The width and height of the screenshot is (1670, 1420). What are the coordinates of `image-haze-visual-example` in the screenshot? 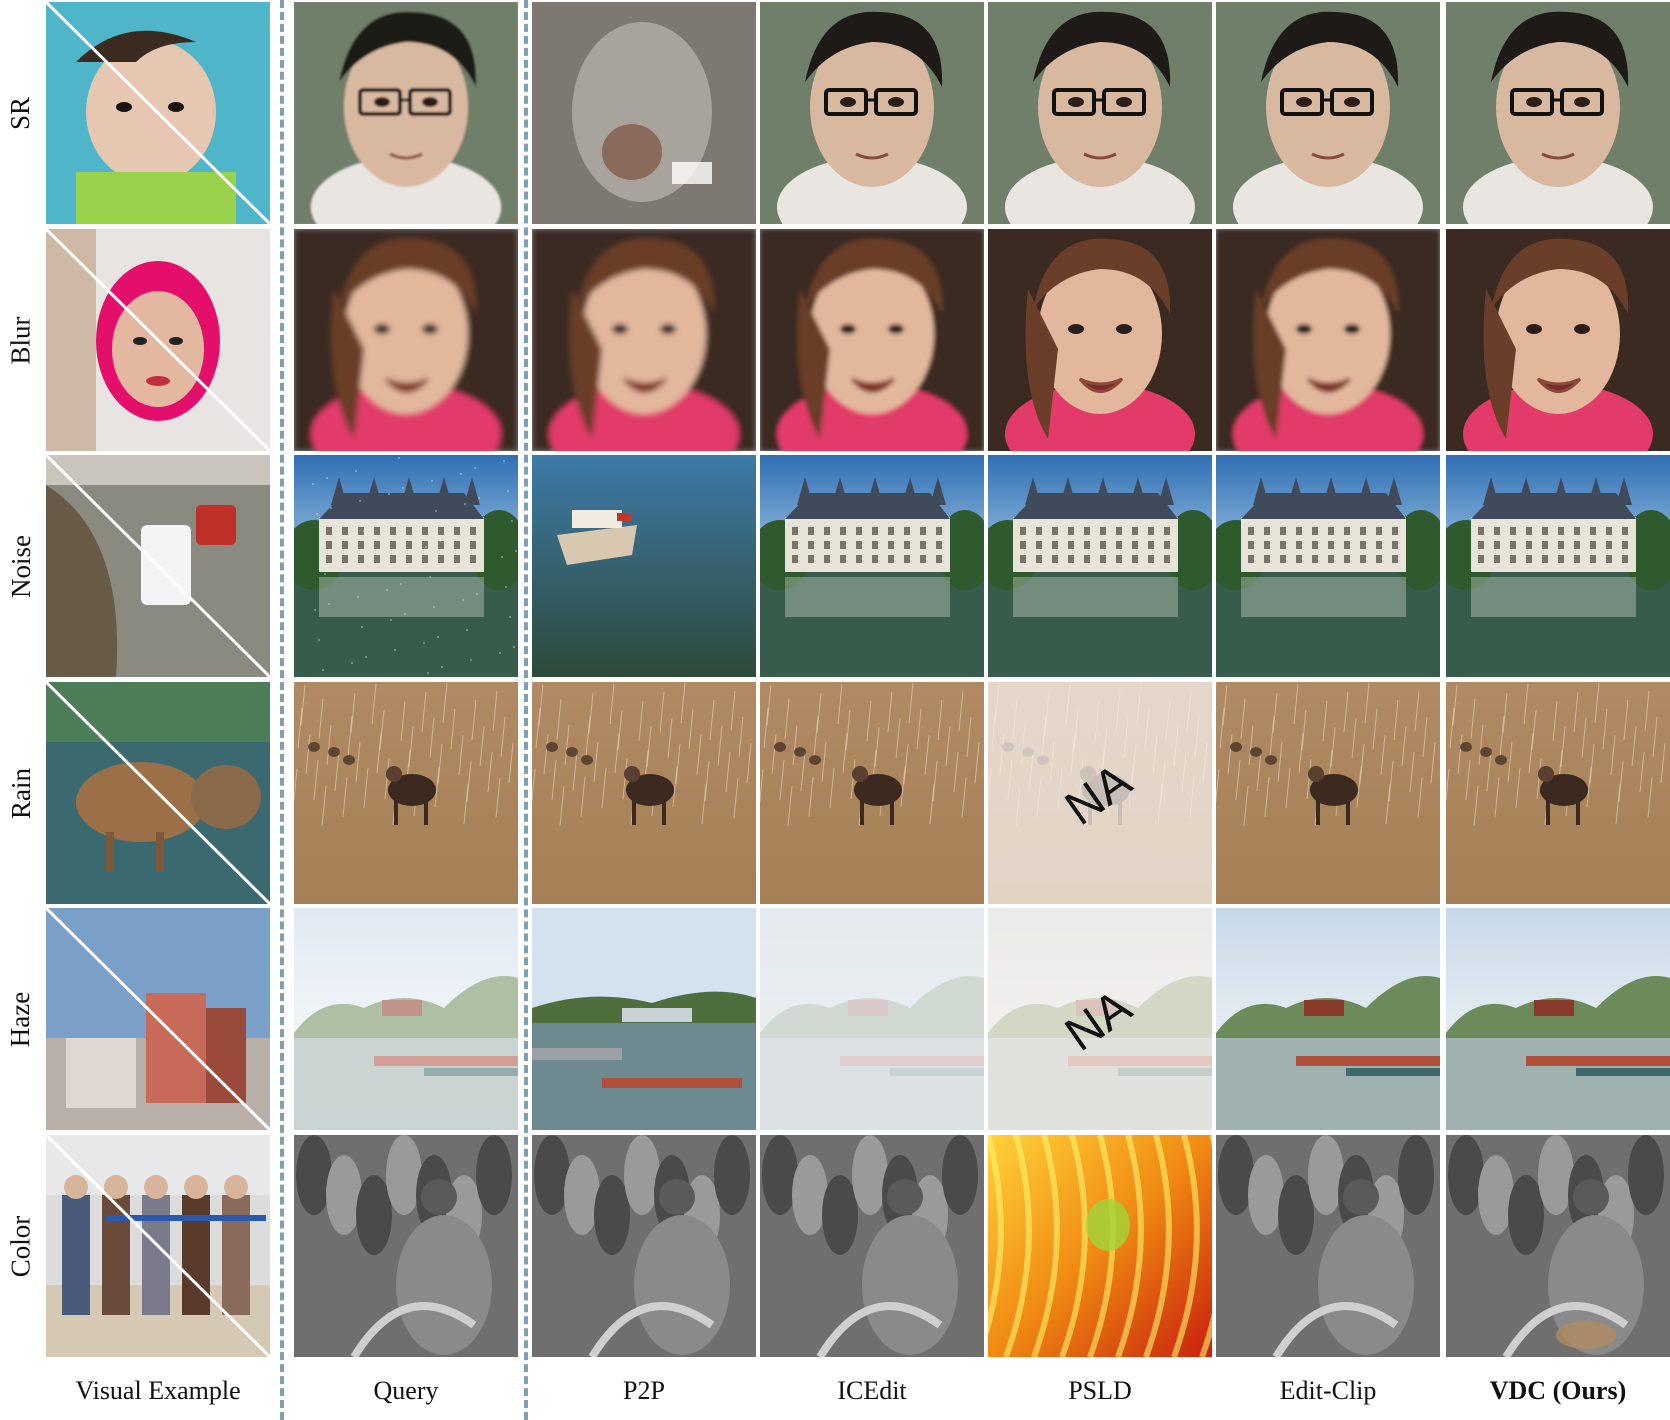 It's located at (158, 1019).